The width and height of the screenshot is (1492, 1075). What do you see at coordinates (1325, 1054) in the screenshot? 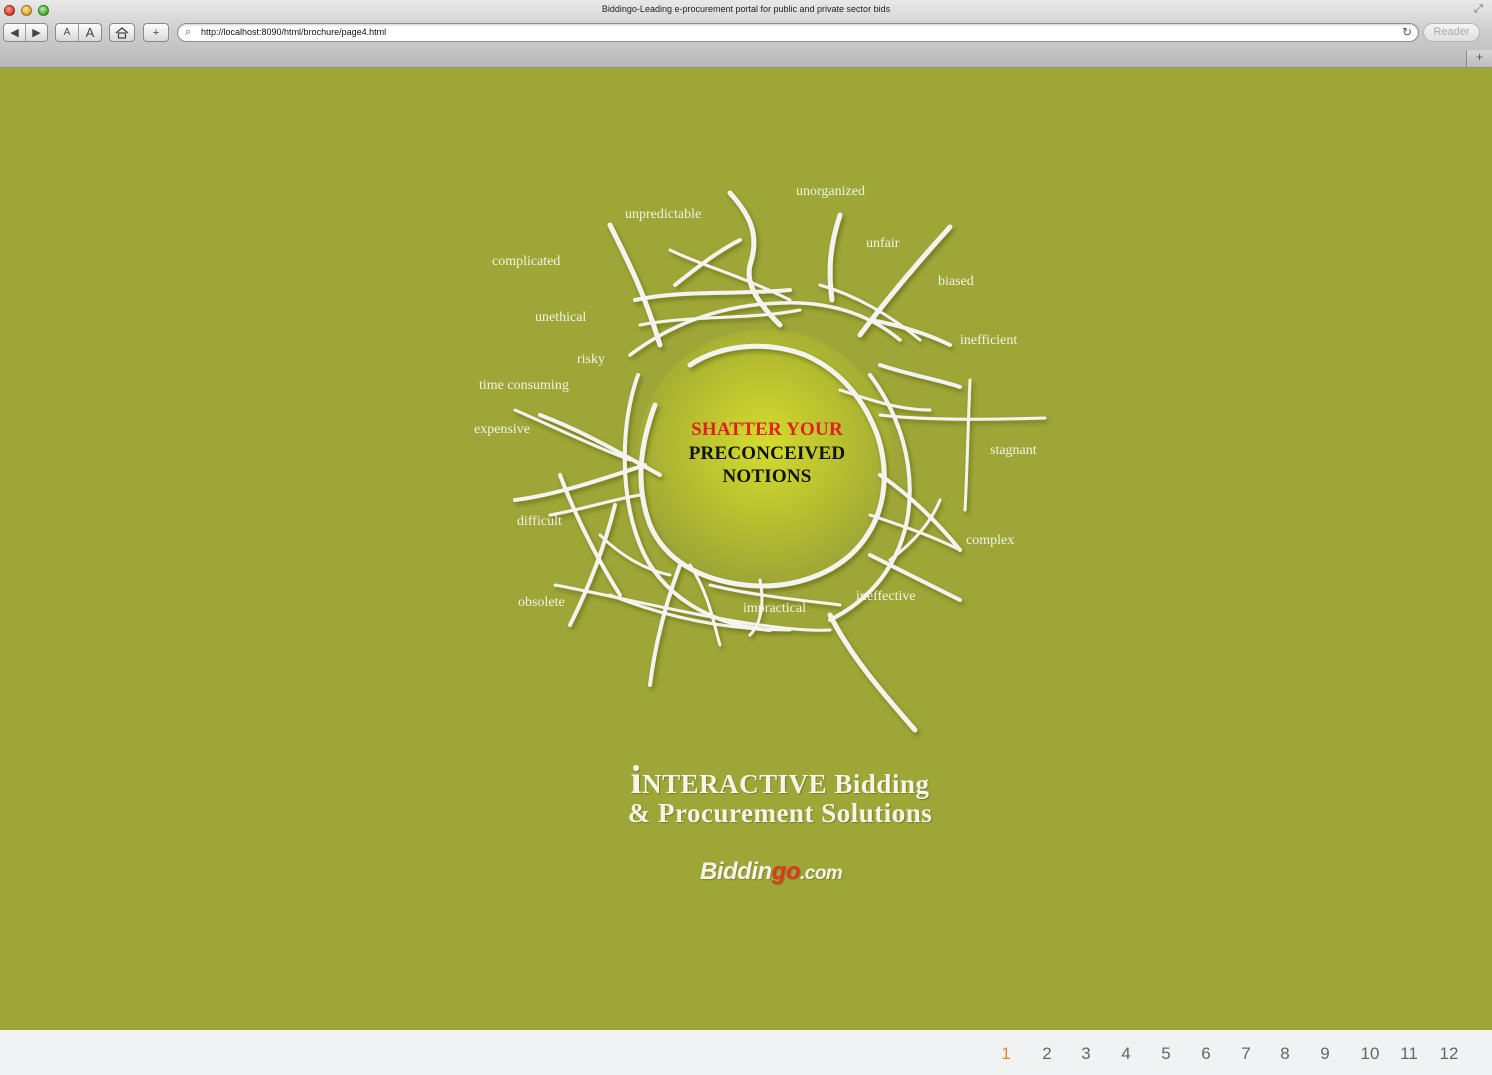
I see `page-link-9: 9` at bounding box center [1325, 1054].